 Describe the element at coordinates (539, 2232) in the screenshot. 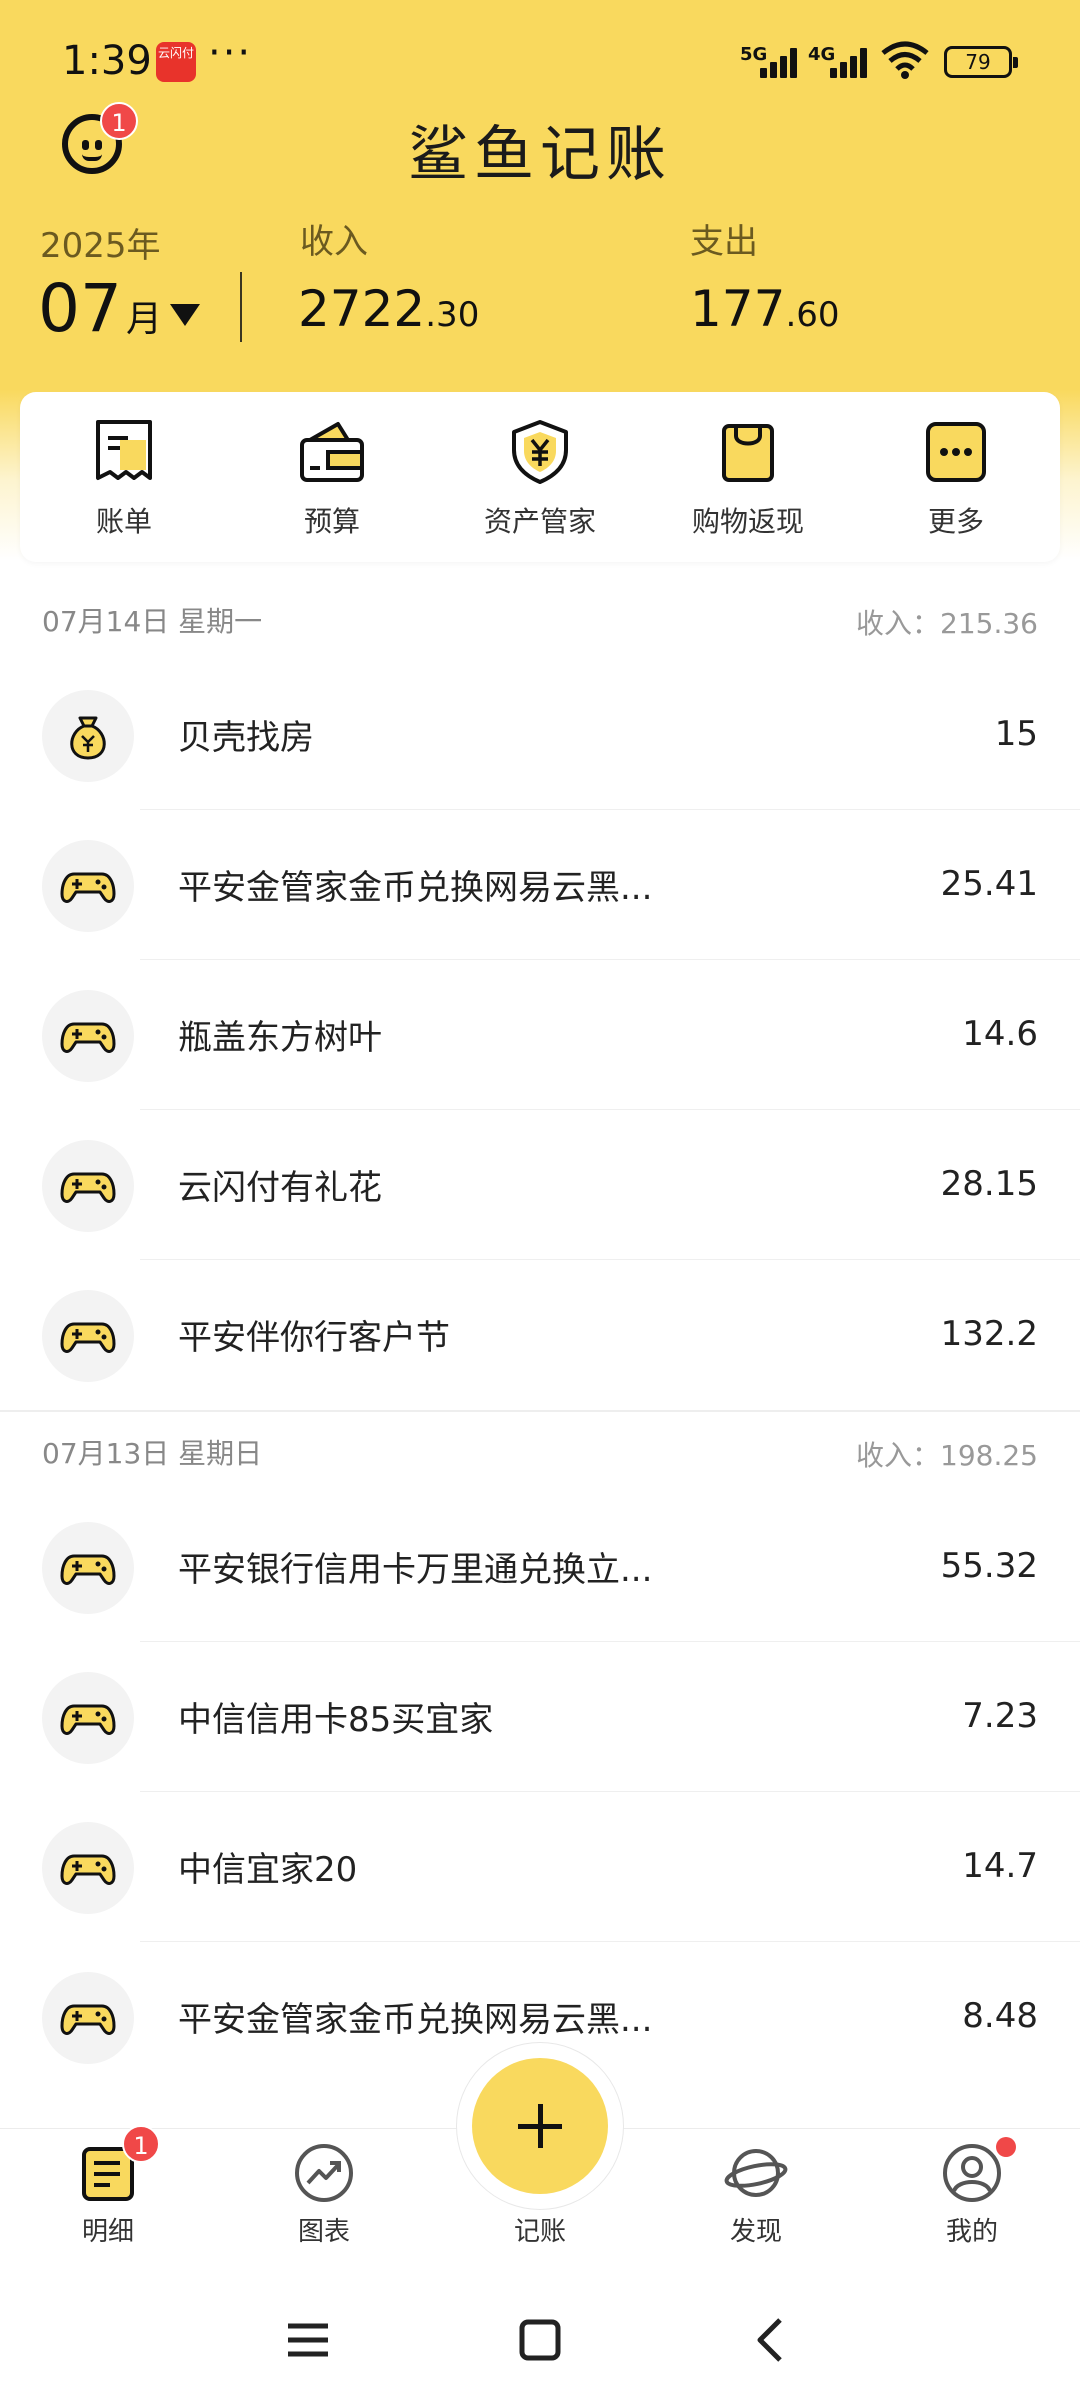

I see `tab-label: 记账` at that location.